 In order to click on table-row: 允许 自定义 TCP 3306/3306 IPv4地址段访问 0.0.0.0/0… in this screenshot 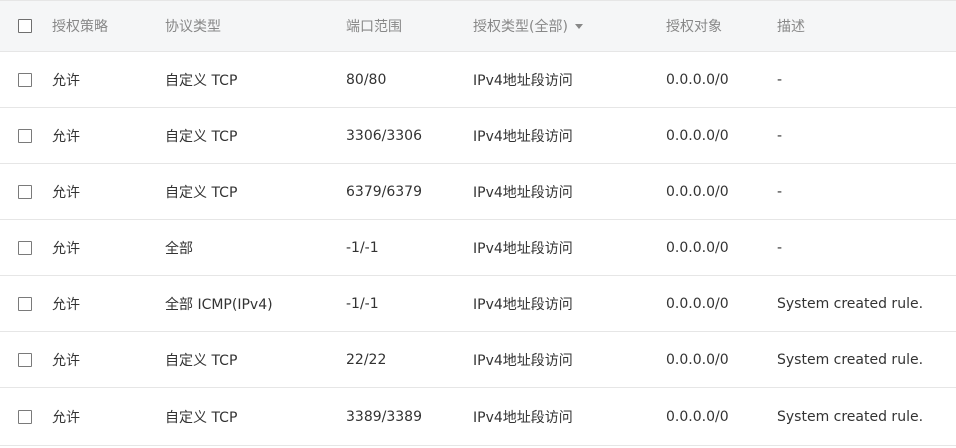, I will do `click(478, 136)`.